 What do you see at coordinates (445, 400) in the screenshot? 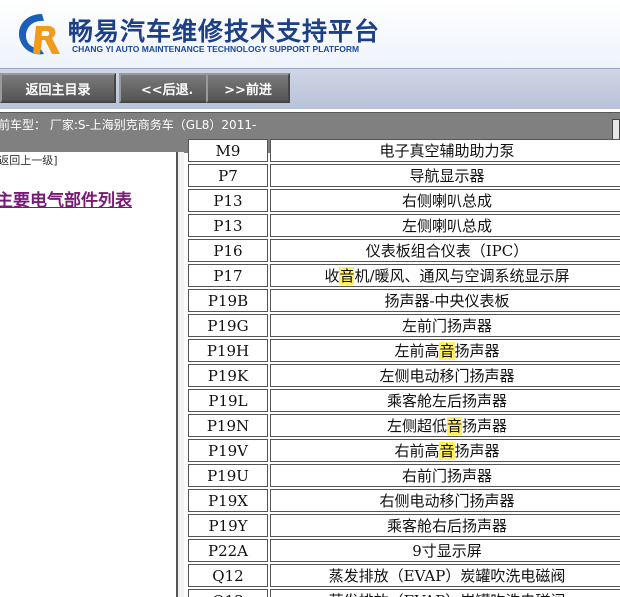
I see `component-name: 乘客舱左后扬声器` at bounding box center [445, 400].